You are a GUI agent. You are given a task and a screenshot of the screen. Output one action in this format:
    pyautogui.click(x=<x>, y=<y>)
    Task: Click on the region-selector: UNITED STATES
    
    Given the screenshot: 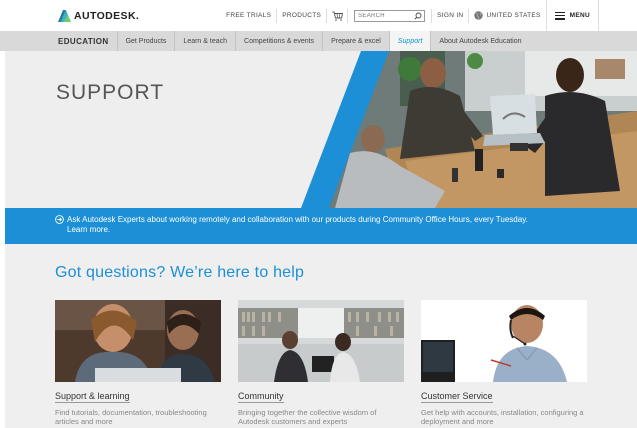 What is the action you would take?
    pyautogui.click(x=507, y=15)
    